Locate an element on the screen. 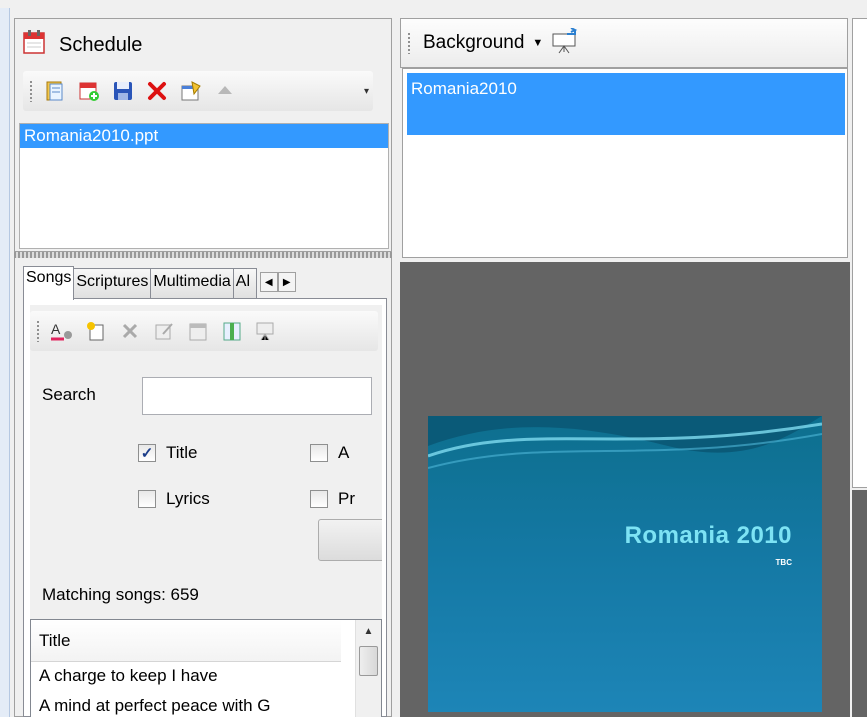 This screenshot has width=867, height=717. open-schedule-icon is located at coordinates (55, 91).